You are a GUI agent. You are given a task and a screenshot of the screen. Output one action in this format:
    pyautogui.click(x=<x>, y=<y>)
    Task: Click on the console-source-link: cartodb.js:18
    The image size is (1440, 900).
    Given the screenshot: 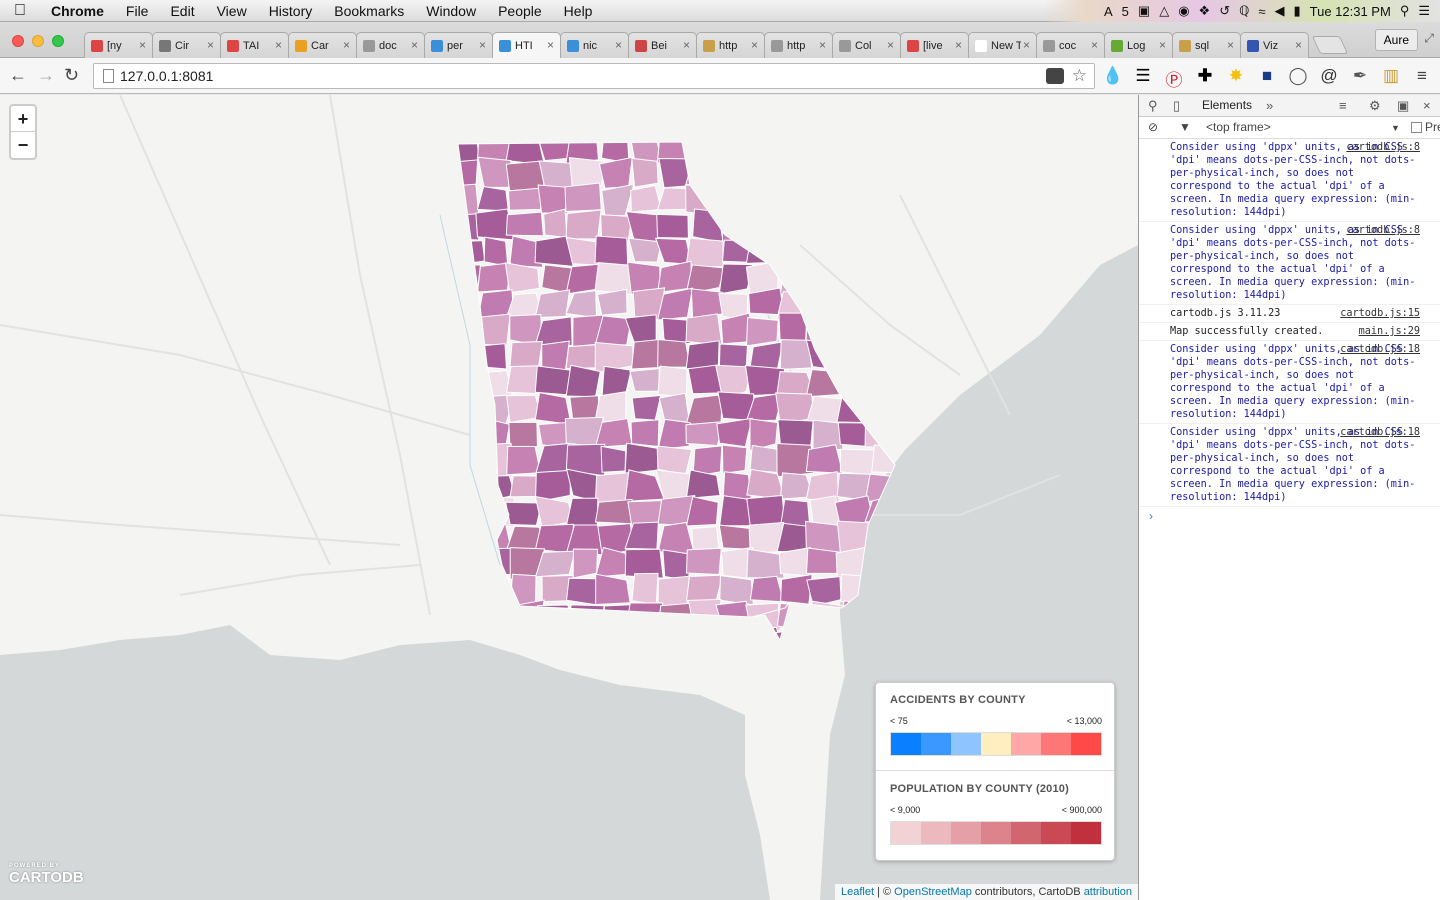 What is the action you would take?
    pyautogui.click(x=1380, y=349)
    